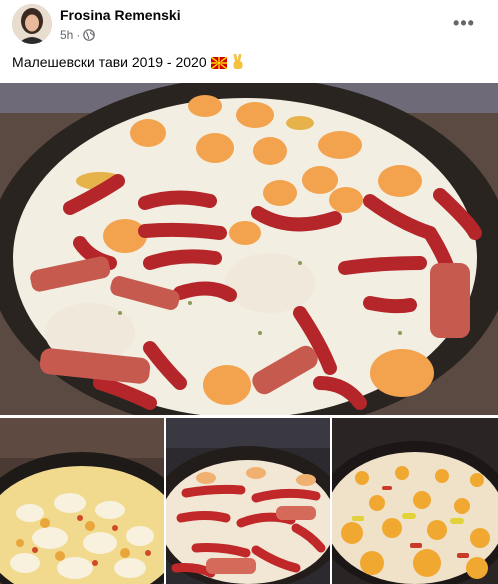 The width and height of the screenshot is (498, 584). Describe the element at coordinates (66, 35) in the screenshot. I see `post-time: 5h` at that location.